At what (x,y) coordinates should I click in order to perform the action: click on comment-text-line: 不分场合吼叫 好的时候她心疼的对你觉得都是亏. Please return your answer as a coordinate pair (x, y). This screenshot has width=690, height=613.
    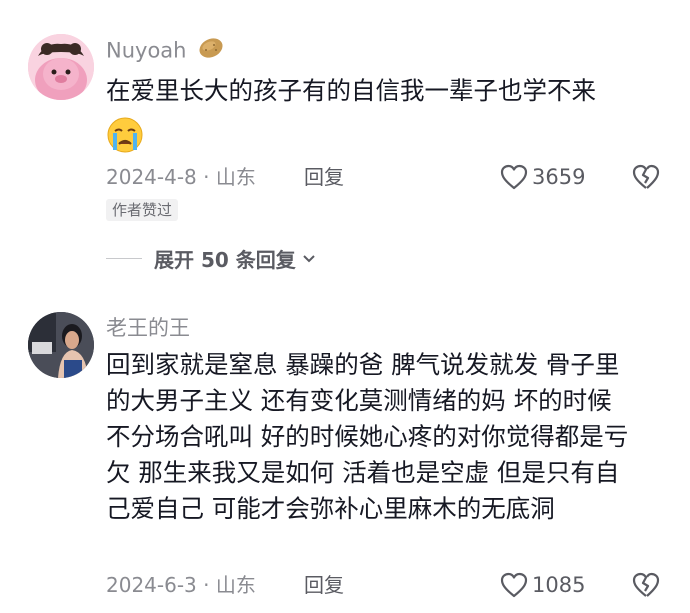
    Looking at the image, I should click on (367, 436).